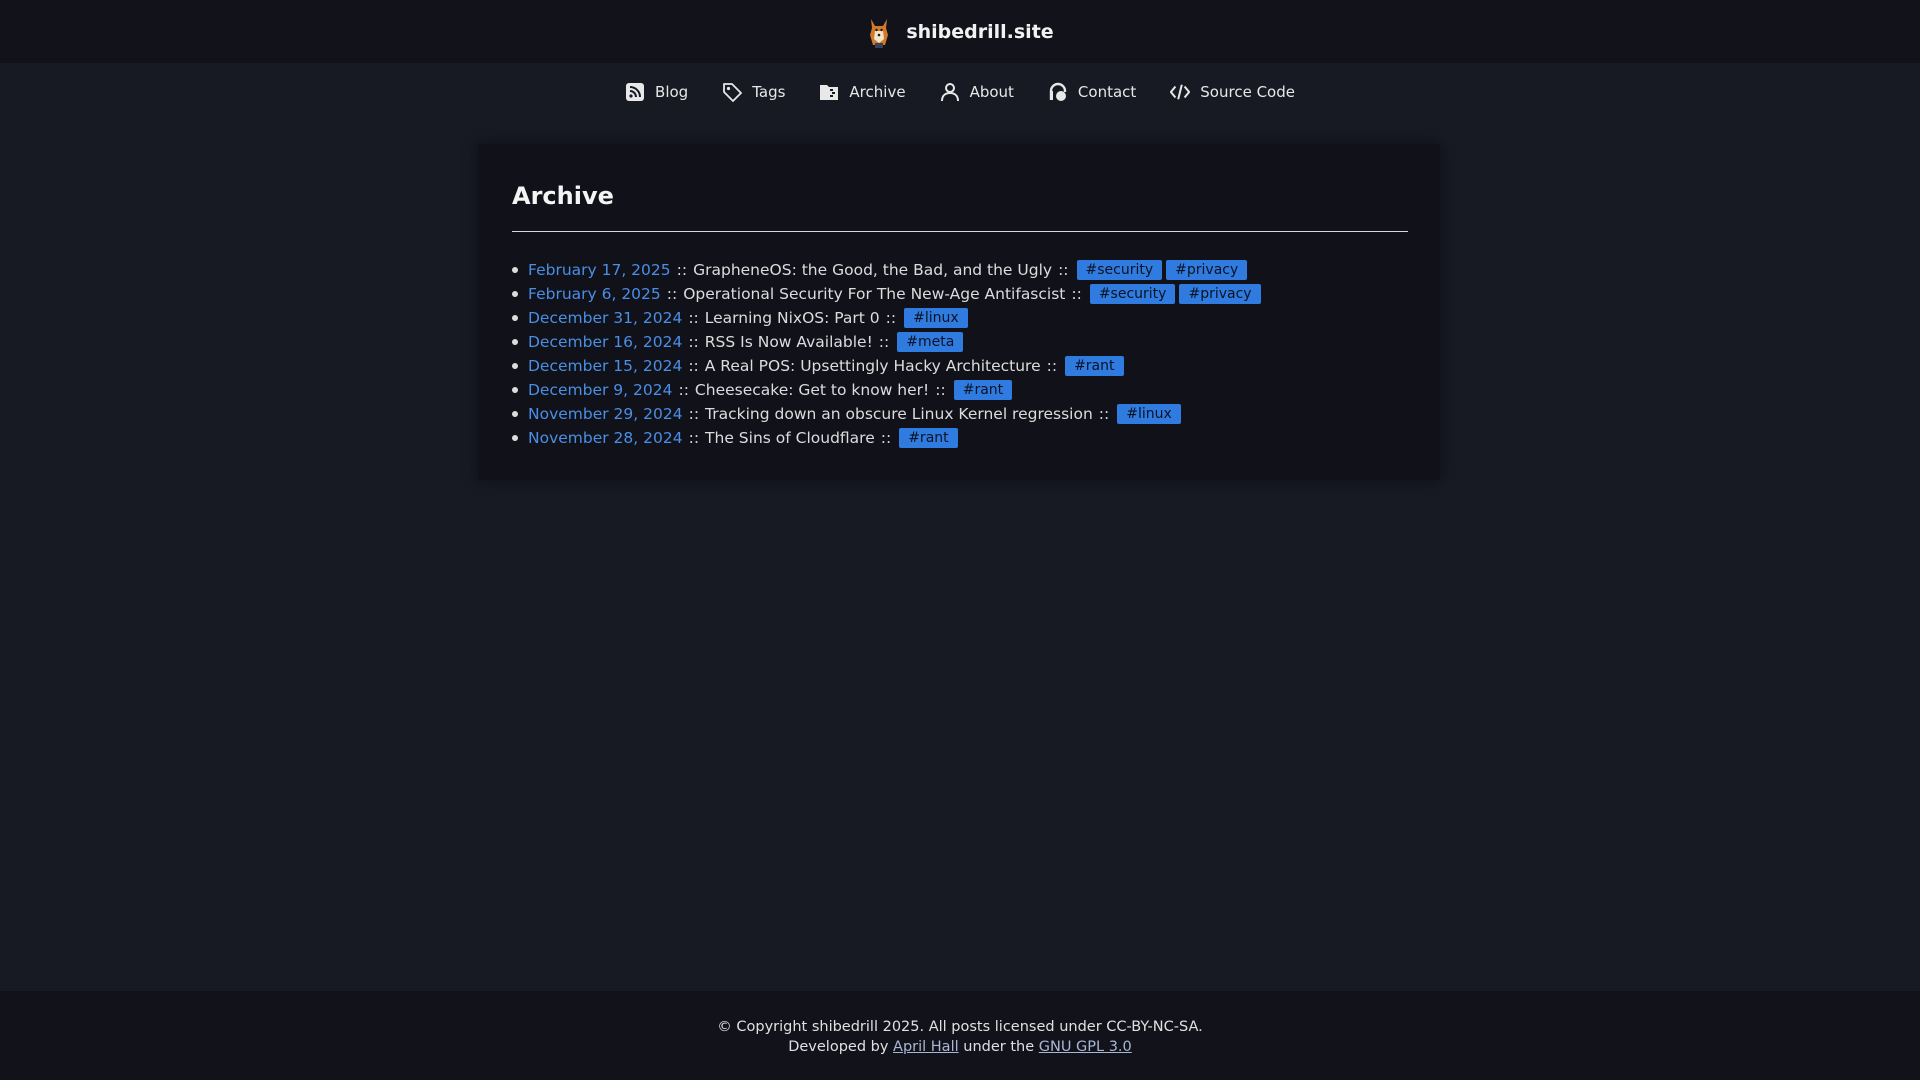  What do you see at coordinates (605, 318) in the screenshot?
I see `post-date-link: December 31, 2024` at bounding box center [605, 318].